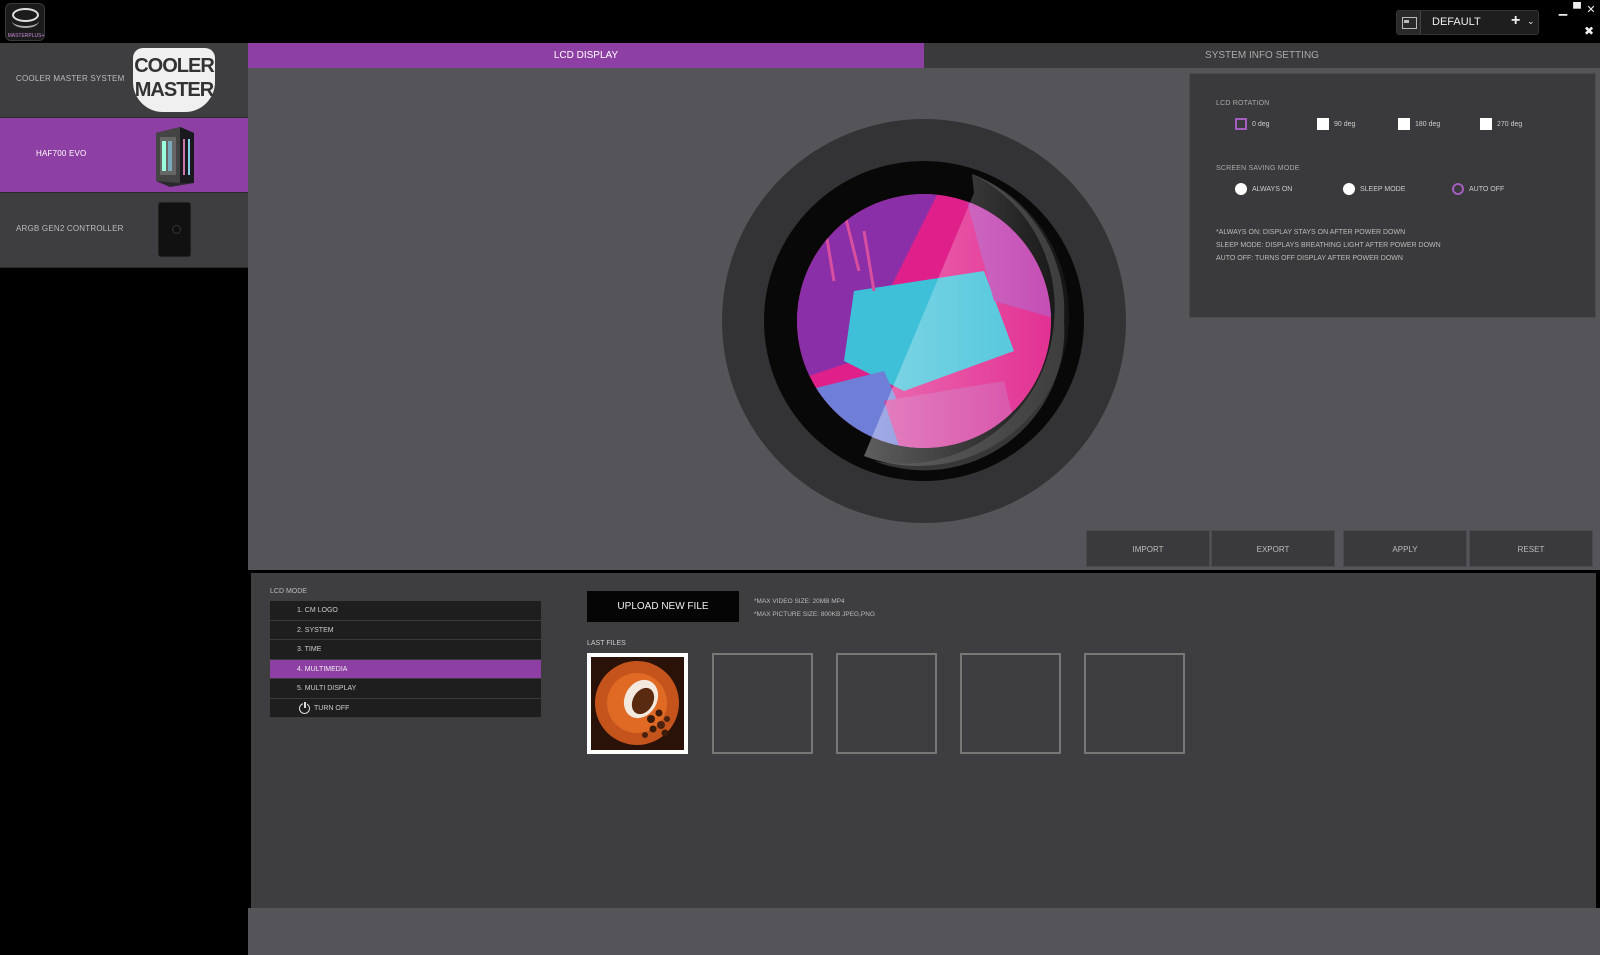 This screenshot has width=1600, height=955. What do you see at coordinates (799, 601) in the screenshot?
I see `max-video-size-note: *MAX VIDEO SIZE: 20MB MP4` at bounding box center [799, 601].